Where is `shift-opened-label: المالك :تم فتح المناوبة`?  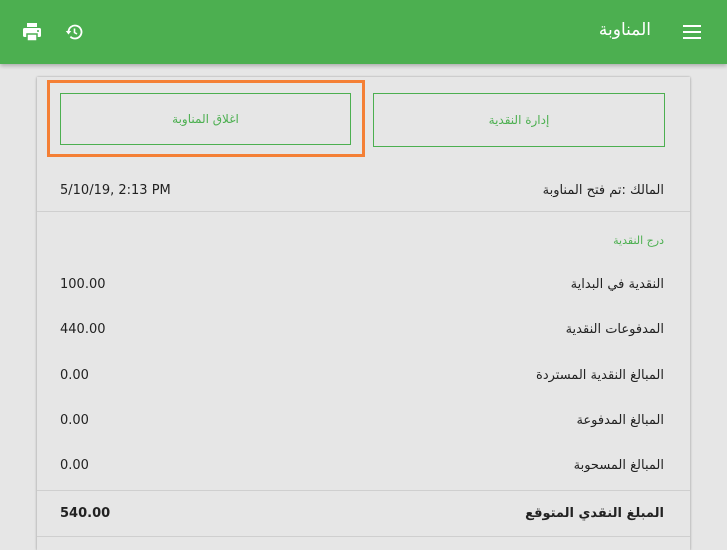
shift-opened-label: المالك :تم فتح المناوبة is located at coordinates (603, 190).